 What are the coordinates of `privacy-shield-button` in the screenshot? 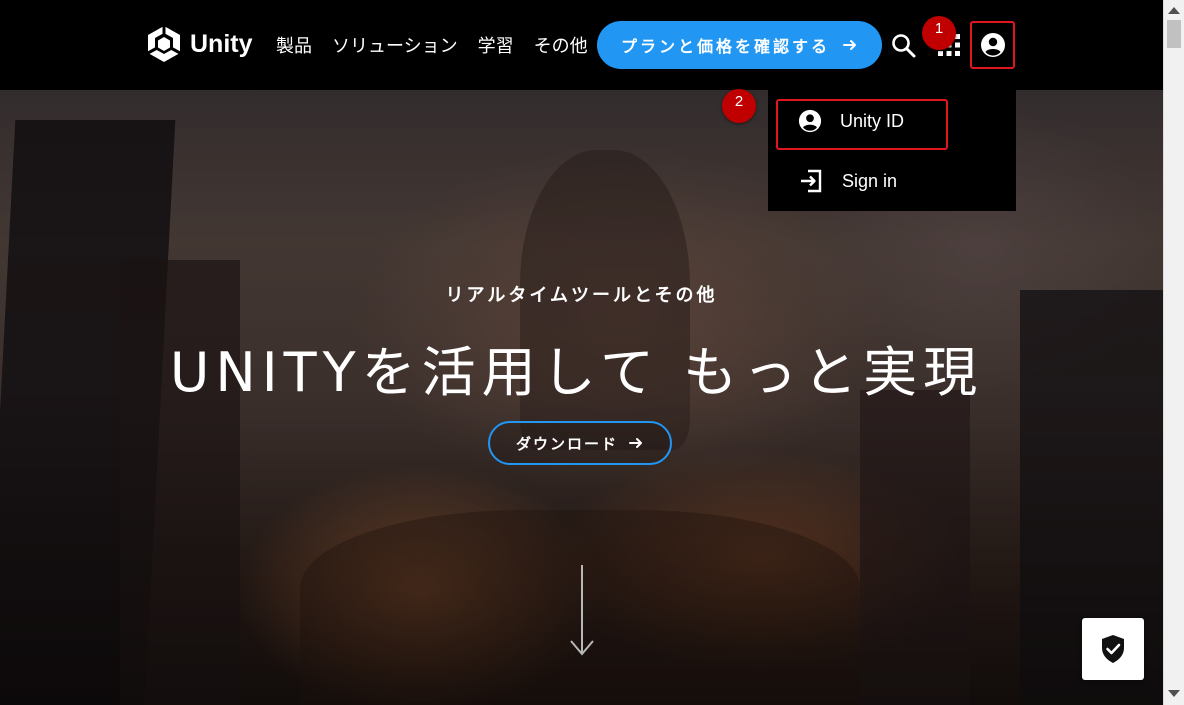 It's located at (1113, 649).